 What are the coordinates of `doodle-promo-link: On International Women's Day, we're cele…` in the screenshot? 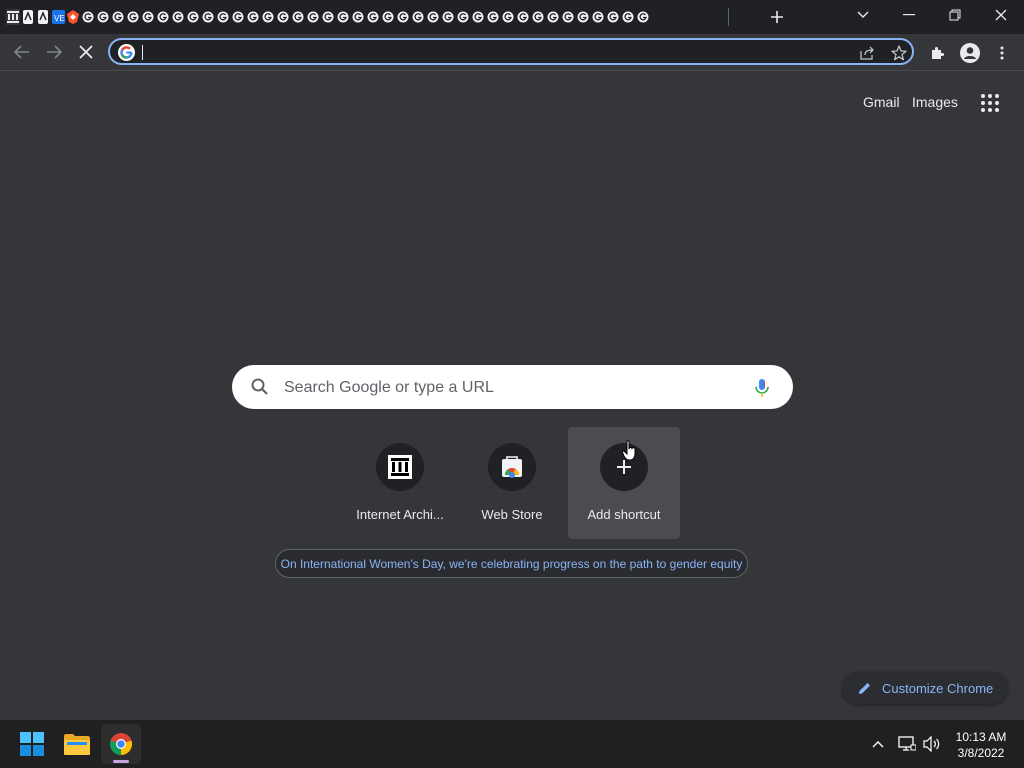 It's located at (511, 563).